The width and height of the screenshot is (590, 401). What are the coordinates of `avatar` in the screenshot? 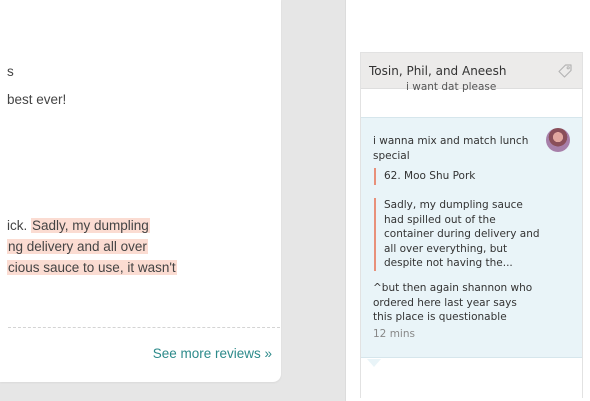 It's located at (558, 140).